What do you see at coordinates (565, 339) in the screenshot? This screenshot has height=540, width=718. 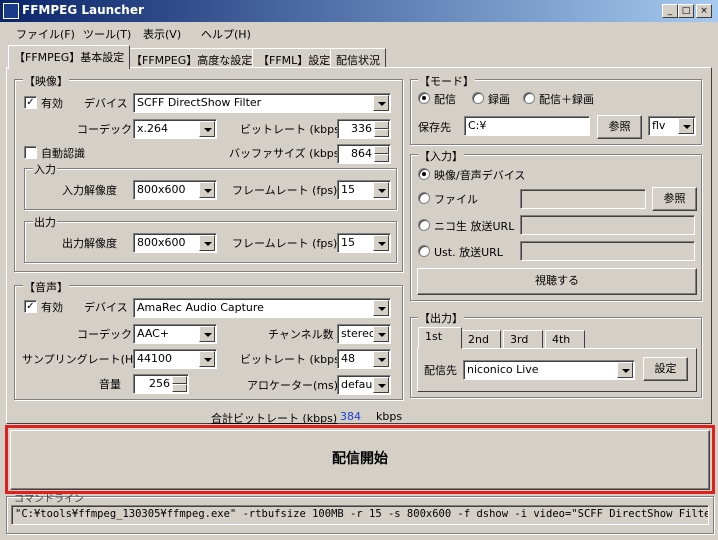 I see `output-tab-4th: 4th` at bounding box center [565, 339].